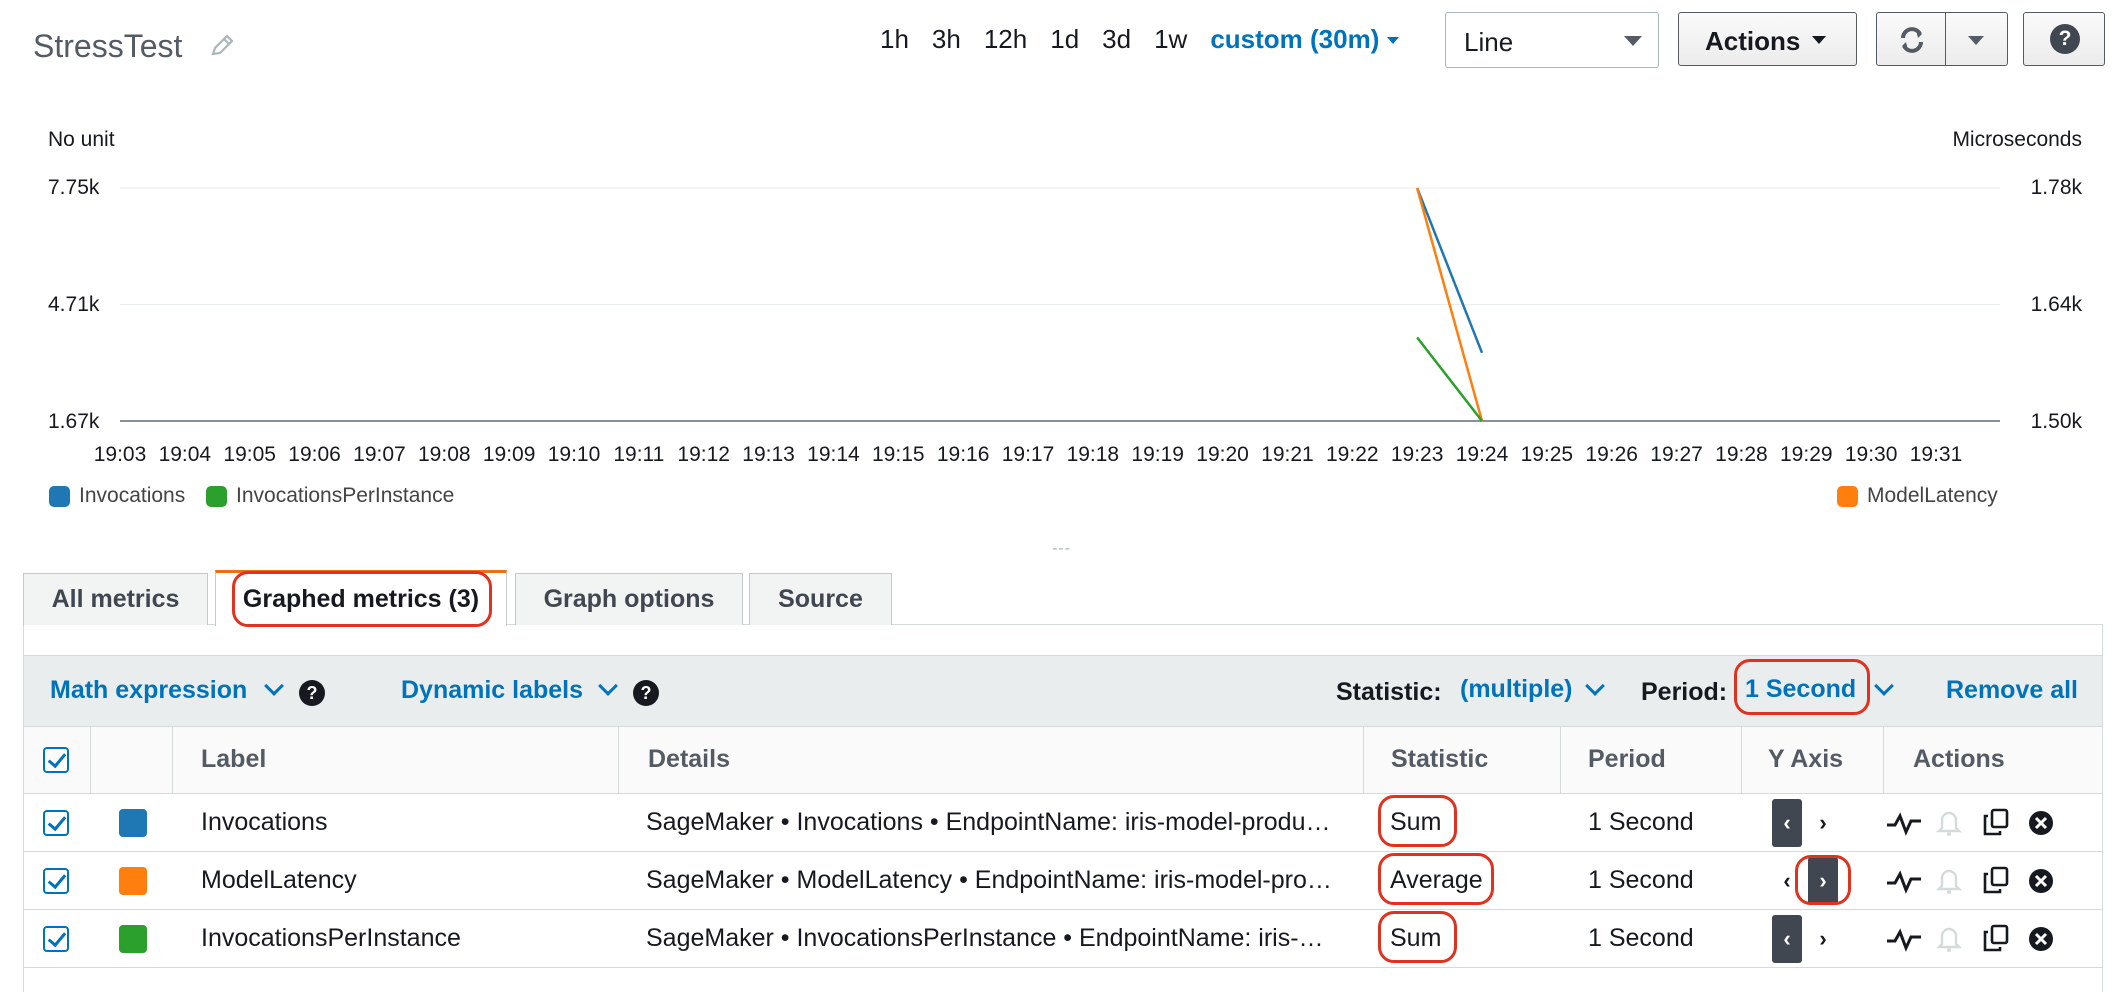  What do you see at coordinates (115, 599) in the screenshot?
I see `tab-all-metrics: All metrics` at bounding box center [115, 599].